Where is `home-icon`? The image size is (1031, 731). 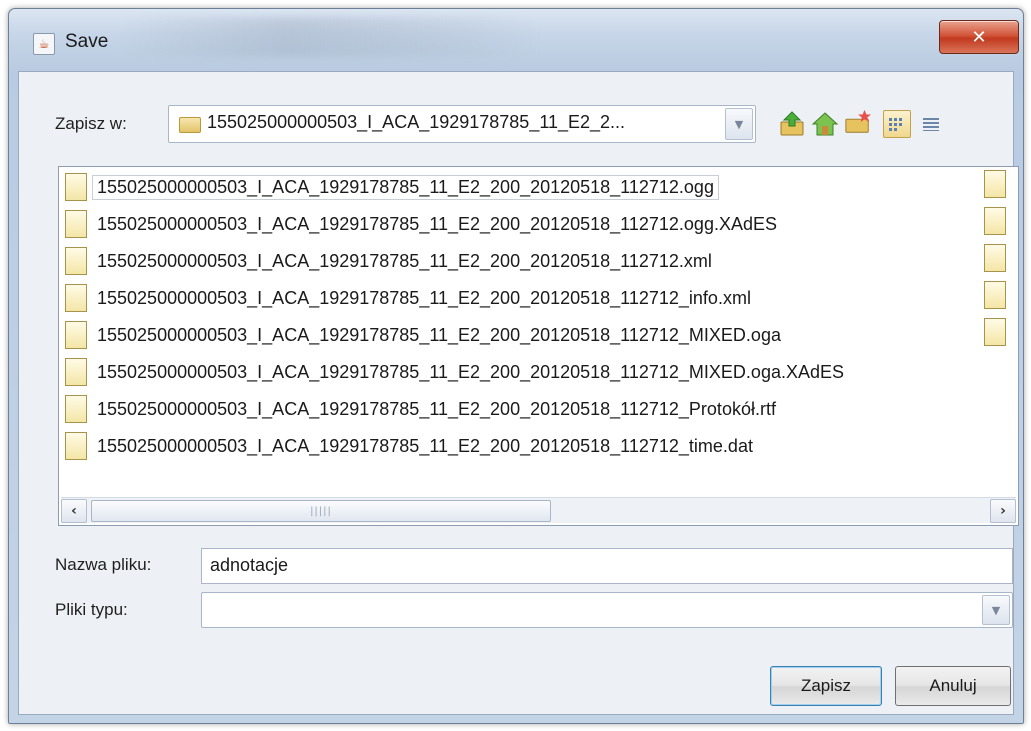
home-icon is located at coordinates (825, 124).